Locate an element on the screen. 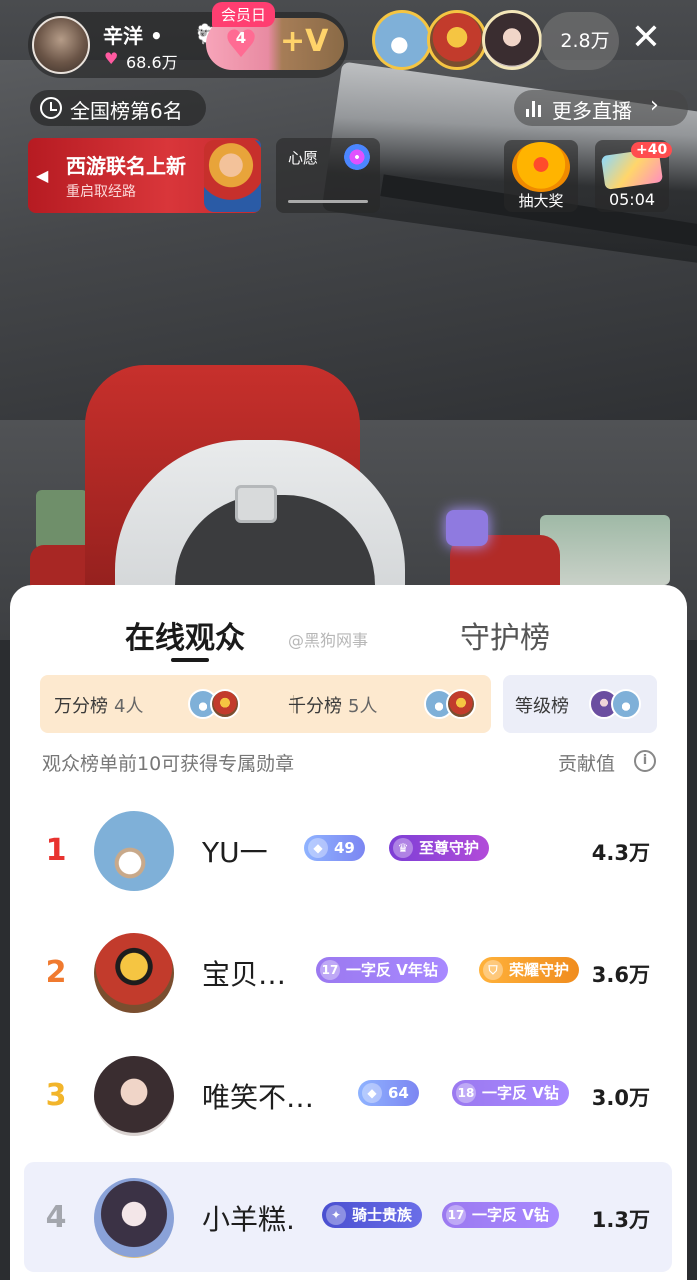 This screenshot has height=1280, width=697. fan-level-badge: ◆ 64 is located at coordinates (388, 1093).